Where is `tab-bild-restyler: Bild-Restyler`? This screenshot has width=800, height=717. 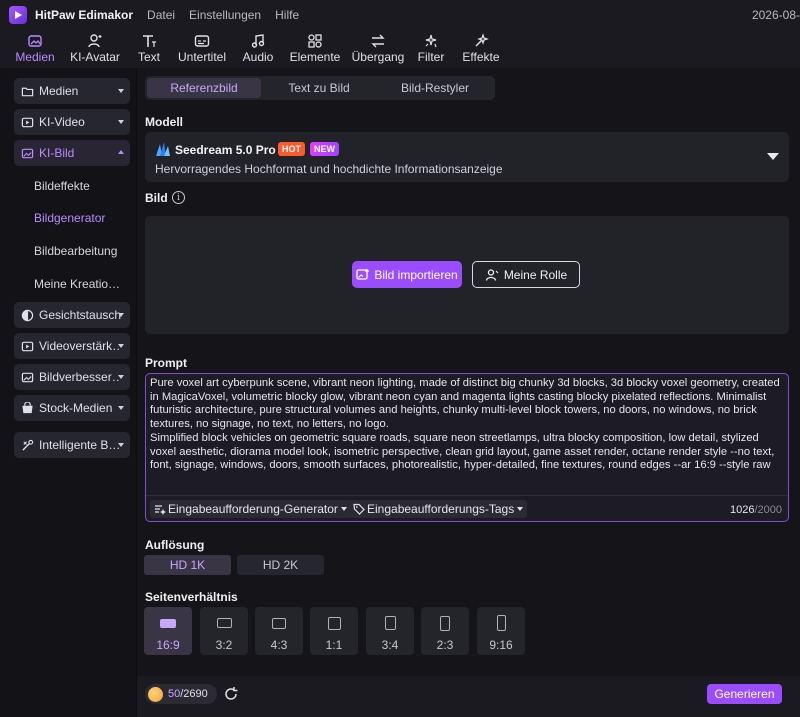 tab-bild-restyler: Bild-Restyler is located at coordinates (435, 88).